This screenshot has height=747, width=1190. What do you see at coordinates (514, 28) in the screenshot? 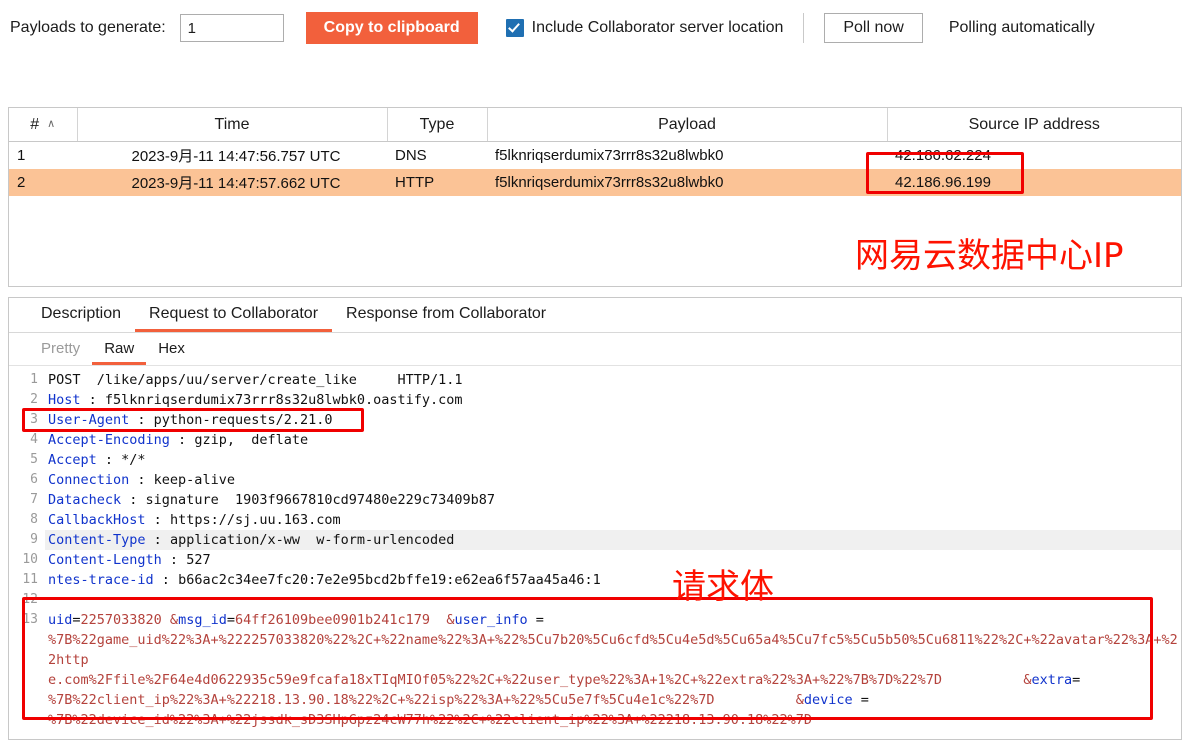
I see `checkbox-checked-icon` at bounding box center [514, 28].